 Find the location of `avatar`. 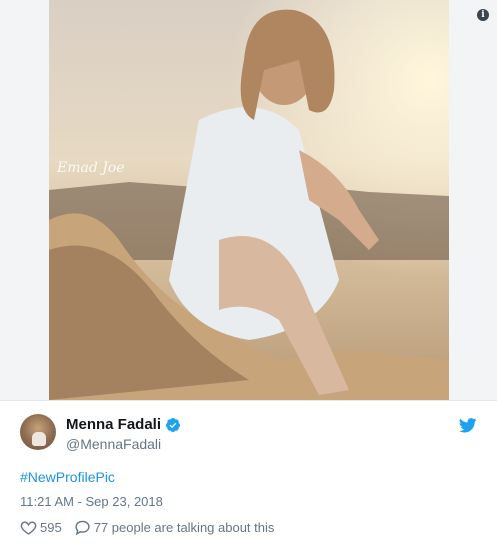

avatar is located at coordinates (38, 432).